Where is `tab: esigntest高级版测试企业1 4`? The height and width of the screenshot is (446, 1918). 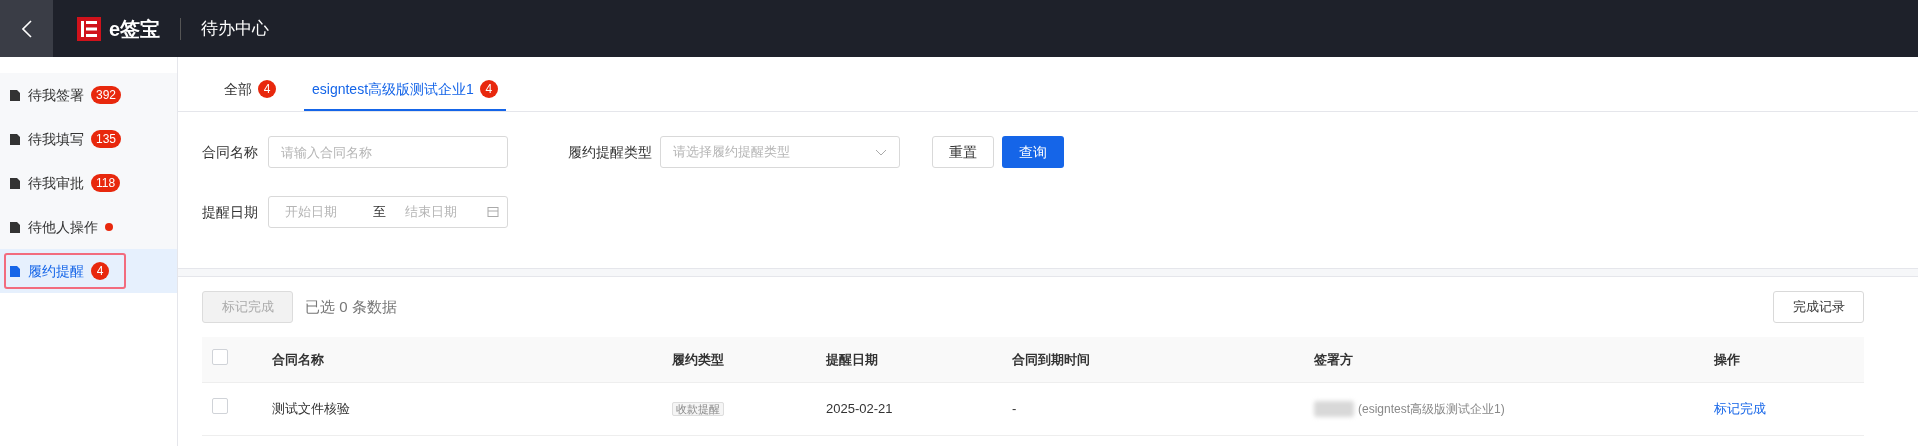 tab: esigntest高级版测试企业1 4 is located at coordinates (405, 90).